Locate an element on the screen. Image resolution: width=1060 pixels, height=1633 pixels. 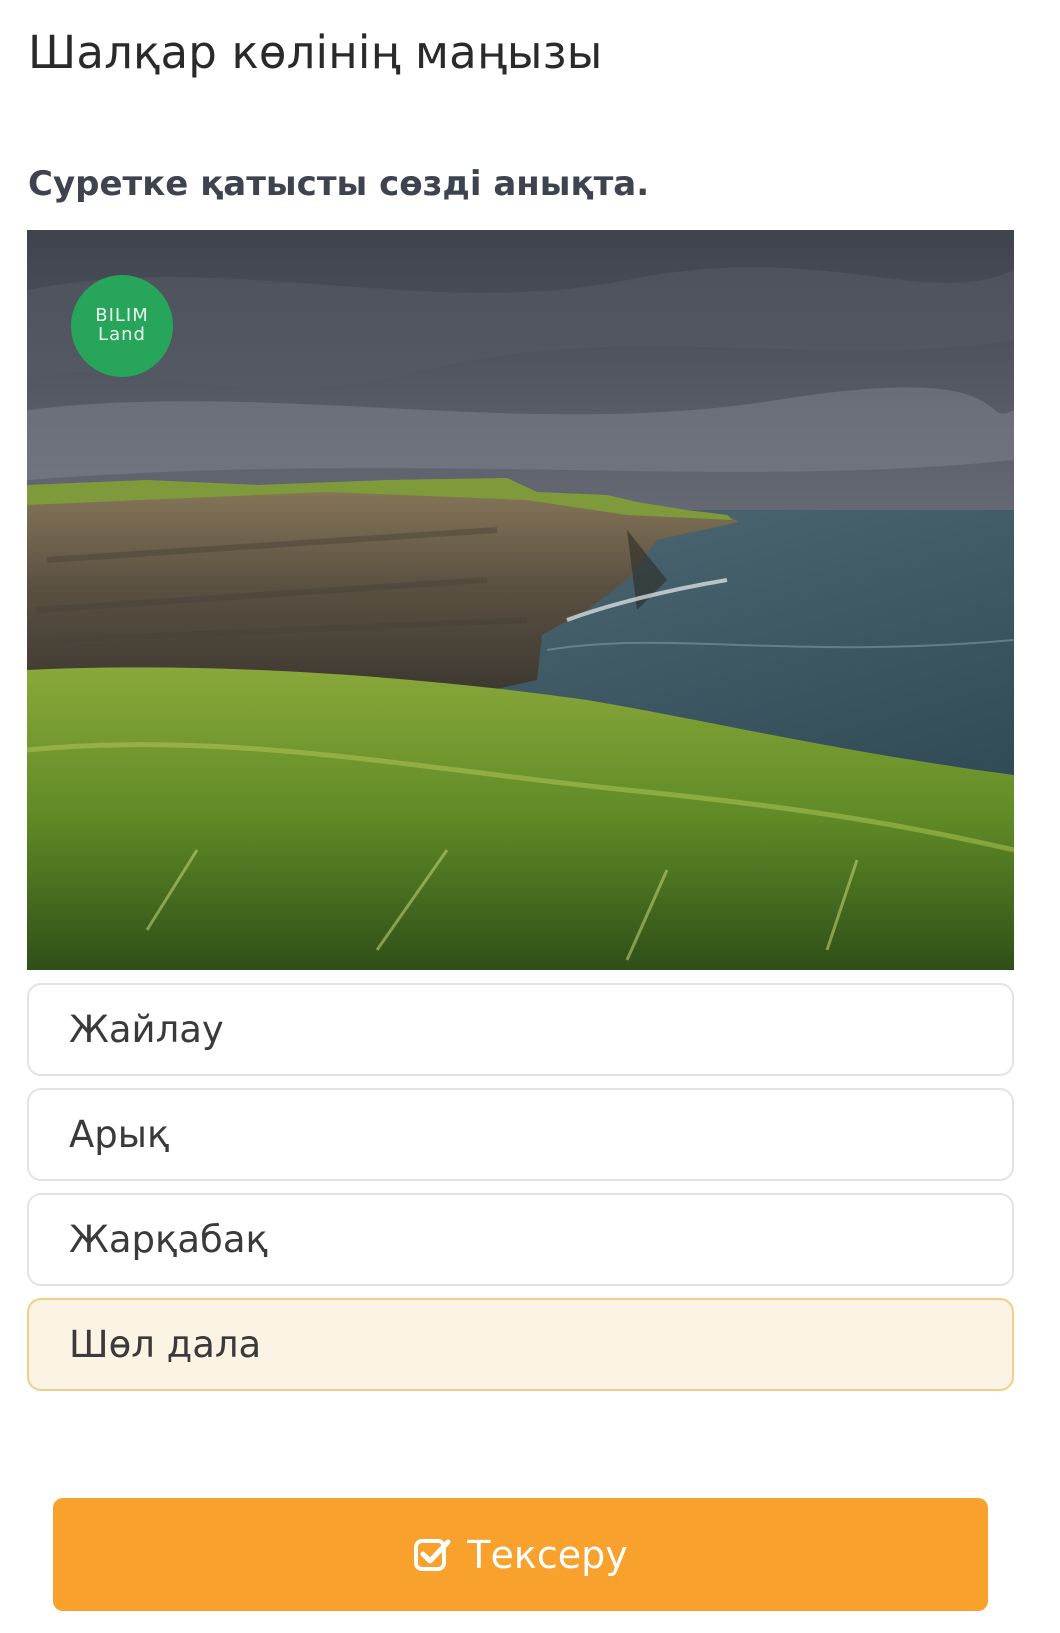
bilimland-logo: BILIM Land is located at coordinates (122, 326).